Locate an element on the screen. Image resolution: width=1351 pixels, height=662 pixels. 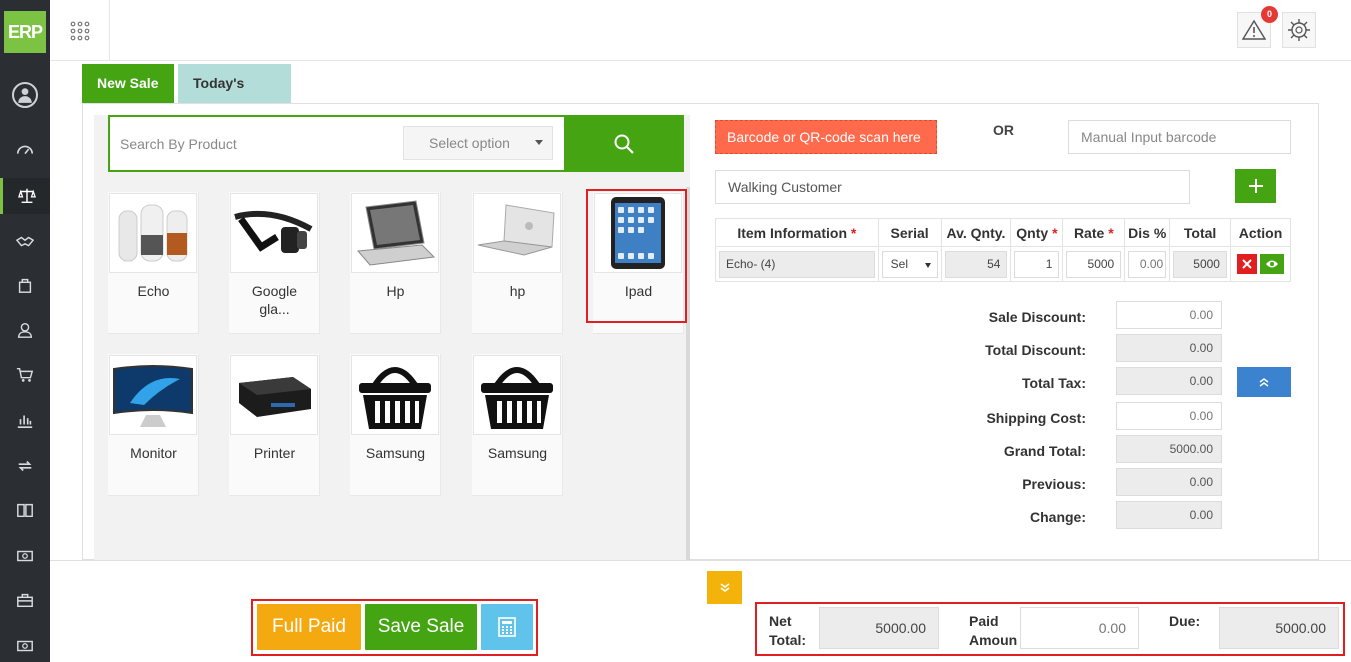
add-customer-button is located at coordinates (1255, 186).